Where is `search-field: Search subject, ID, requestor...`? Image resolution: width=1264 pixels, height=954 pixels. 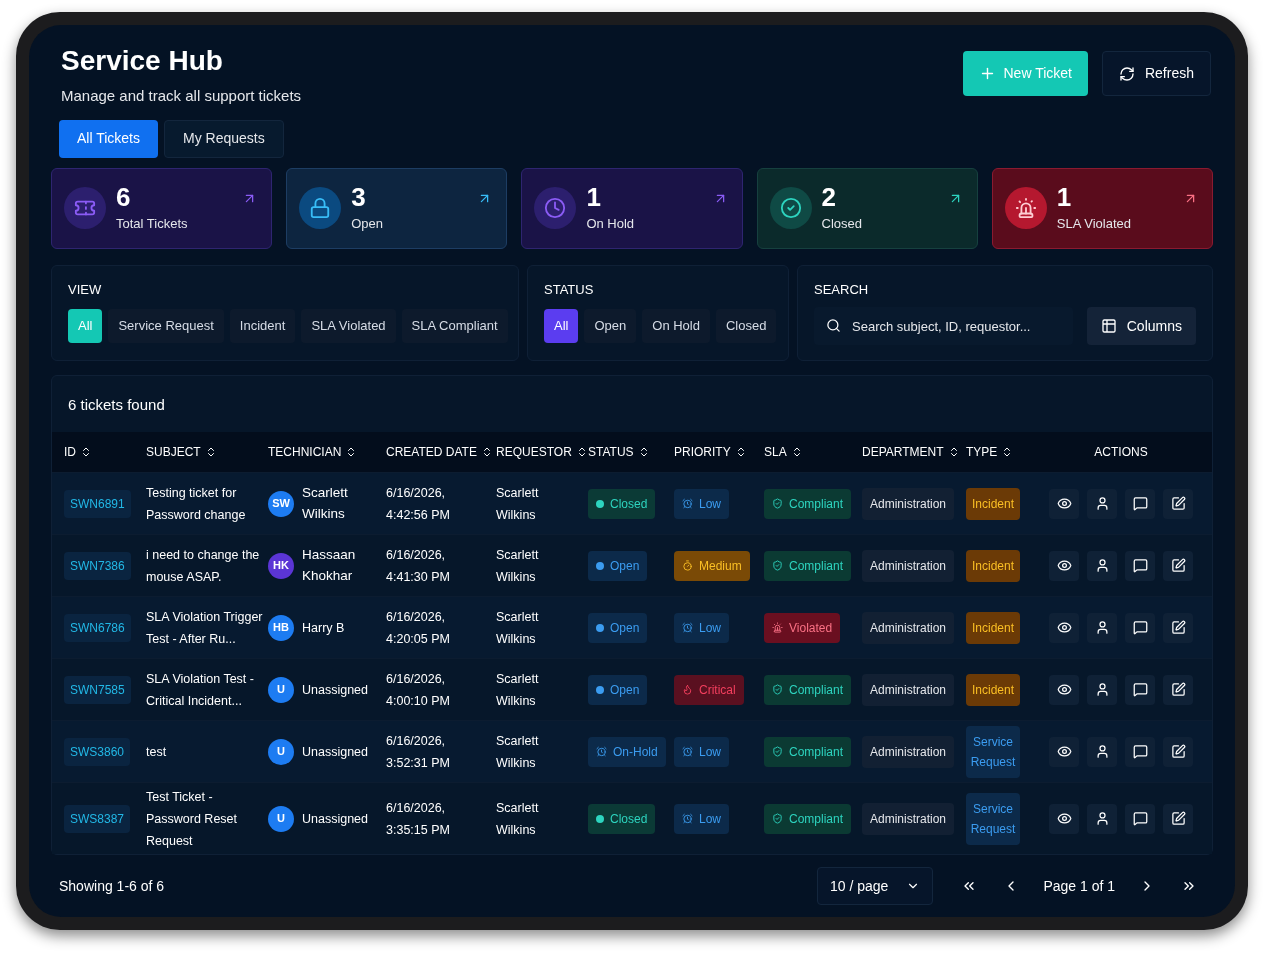 search-field: Search subject, ID, requestor... is located at coordinates (943, 326).